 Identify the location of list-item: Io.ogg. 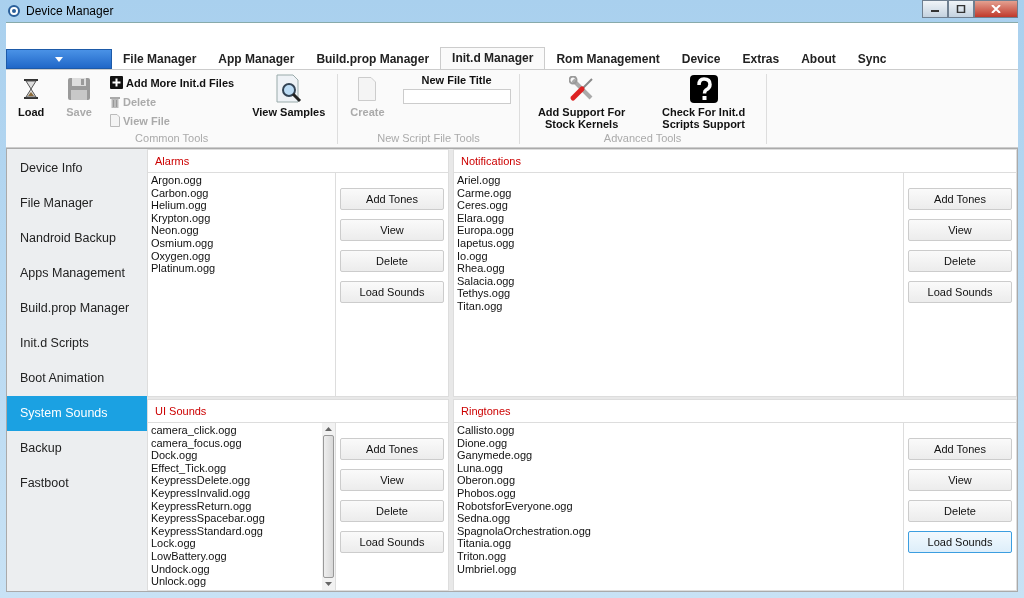
(678, 256).